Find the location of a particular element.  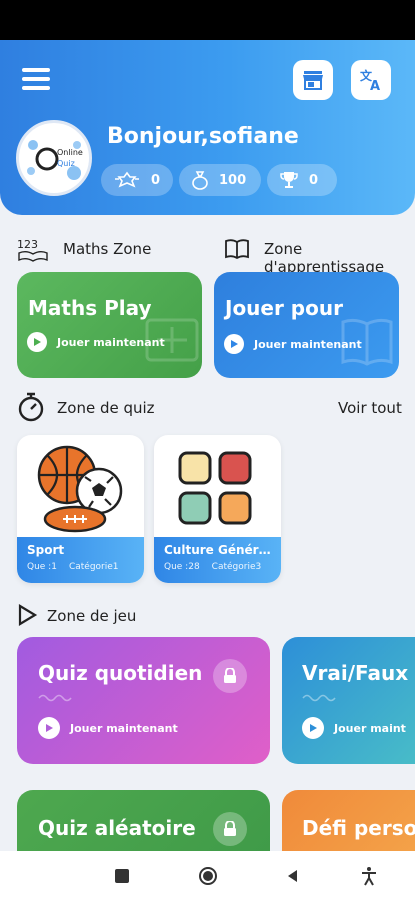

online-quiz-logo: Online Quiz is located at coordinates (54, 158).